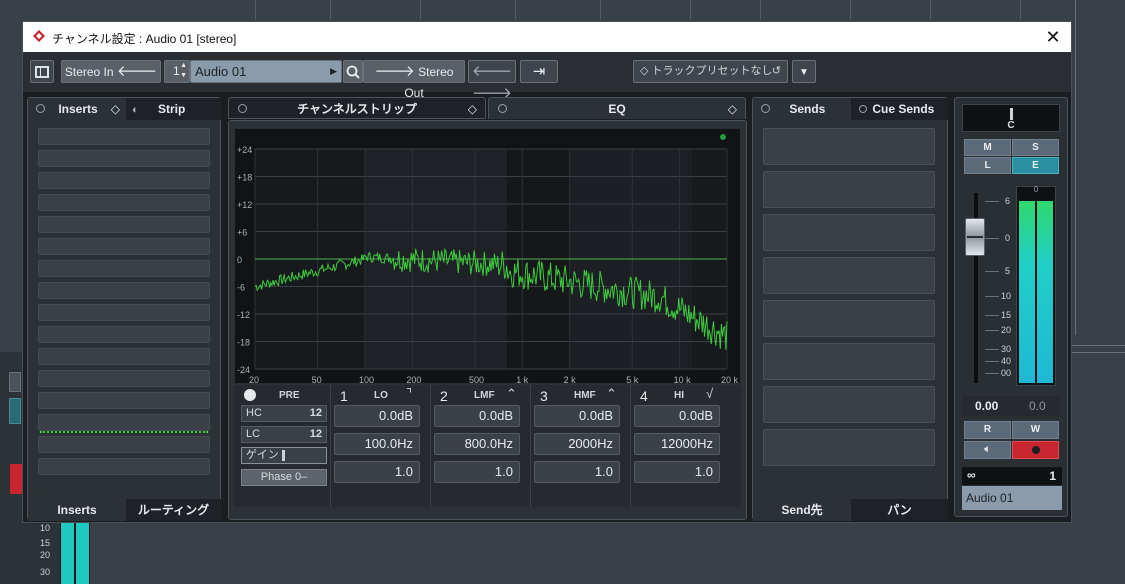 The image size is (1125, 584). Describe the element at coordinates (987, 147) in the screenshot. I see `mute-button: M` at that location.